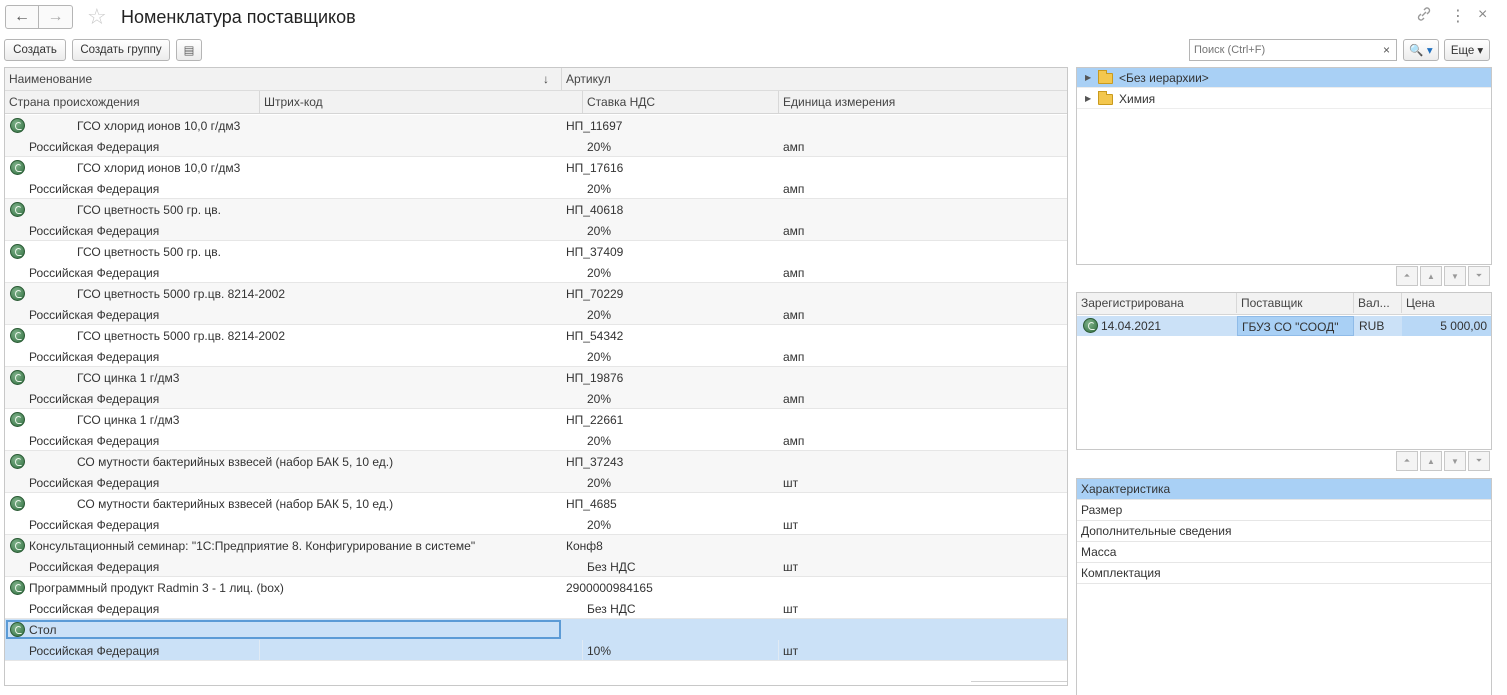  Describe the element at coordinates (1284, 78) in the screenshot. I see `tree-item: ▶ <Без иерархии>` at that location.